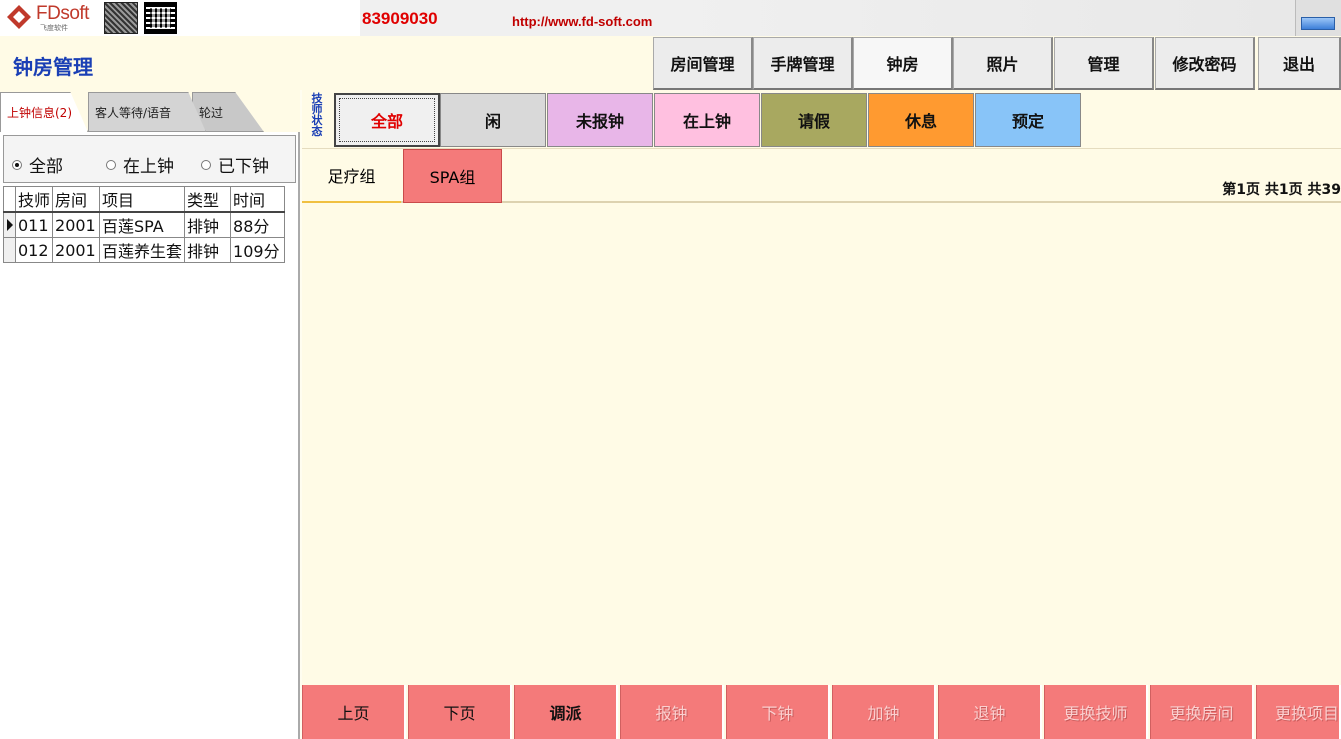 This screenshot has width=1341, height=739. Describe the element at coordinates (821, 175) in the screenshot. I see `group-tab-bar: 足疗组 SPA组` at that location.